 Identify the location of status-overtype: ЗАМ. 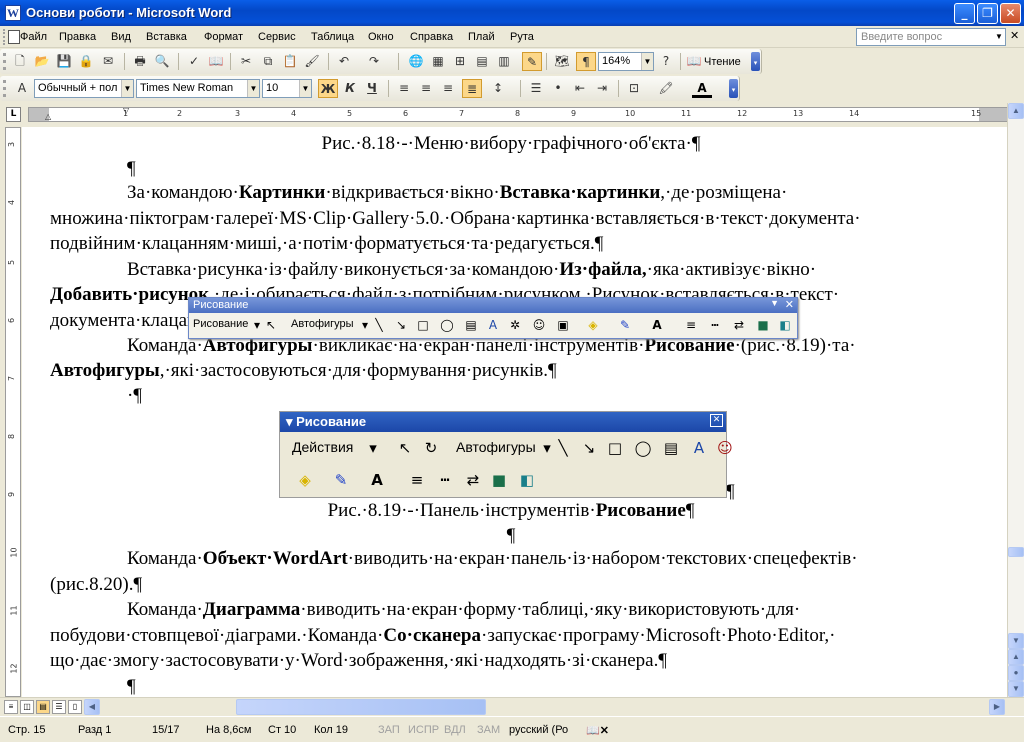
(488, 730).